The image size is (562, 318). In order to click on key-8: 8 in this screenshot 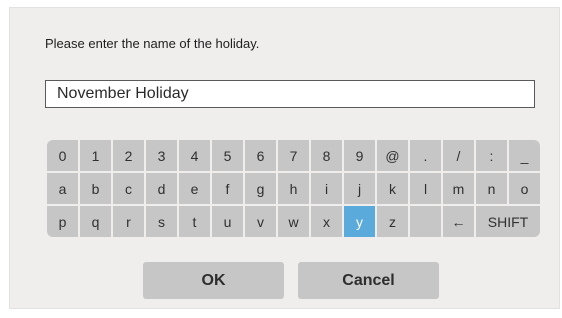, I will do `click(326, 155)`.